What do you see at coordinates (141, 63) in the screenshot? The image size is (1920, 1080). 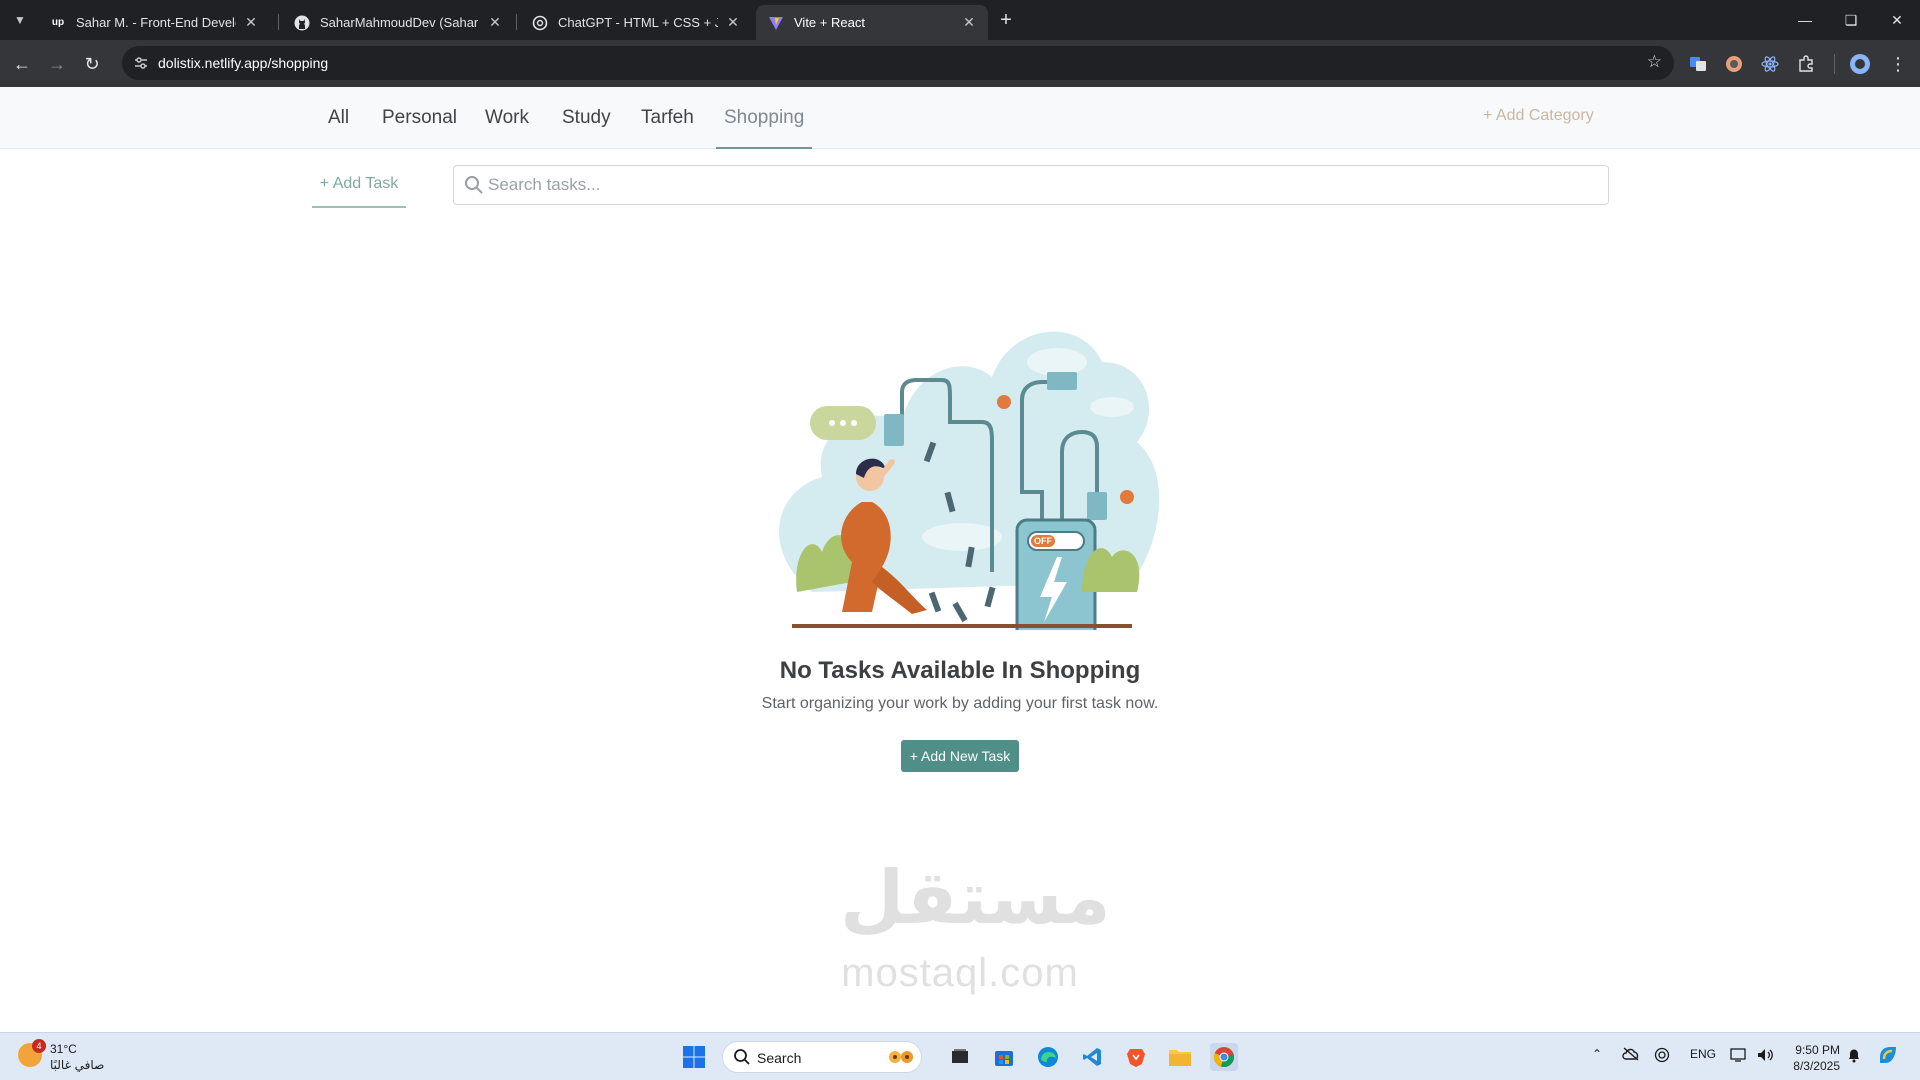 I see `site-settings-icon` at bounding box center [141, 63].